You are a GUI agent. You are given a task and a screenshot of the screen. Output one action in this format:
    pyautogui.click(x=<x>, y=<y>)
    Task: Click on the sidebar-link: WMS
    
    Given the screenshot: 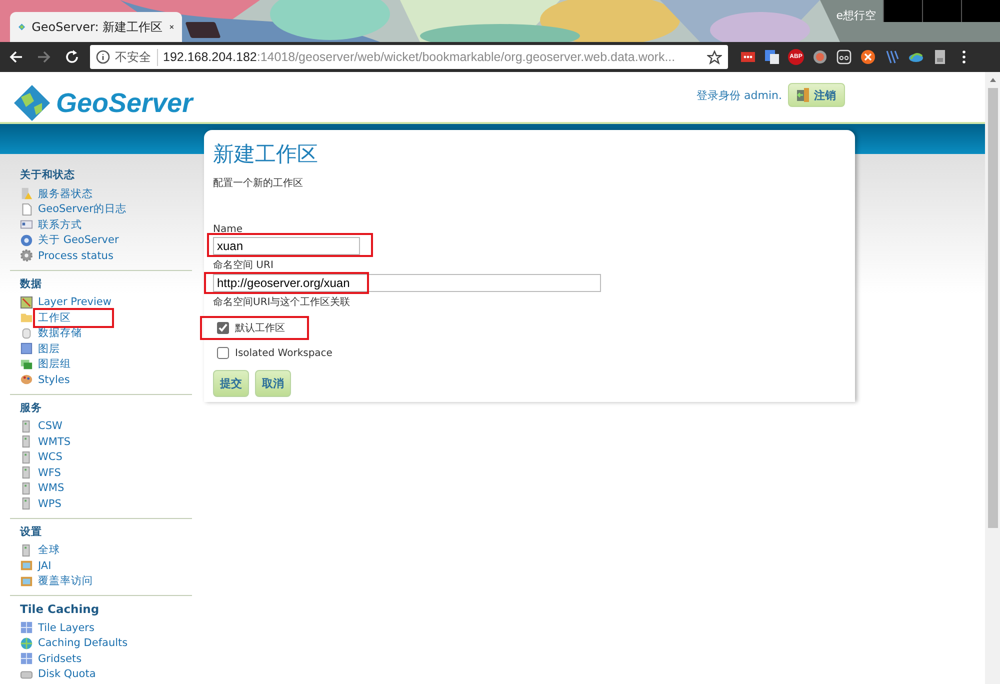 What is the action you would take?
    pyautogui.click(x=51, y=488)
    